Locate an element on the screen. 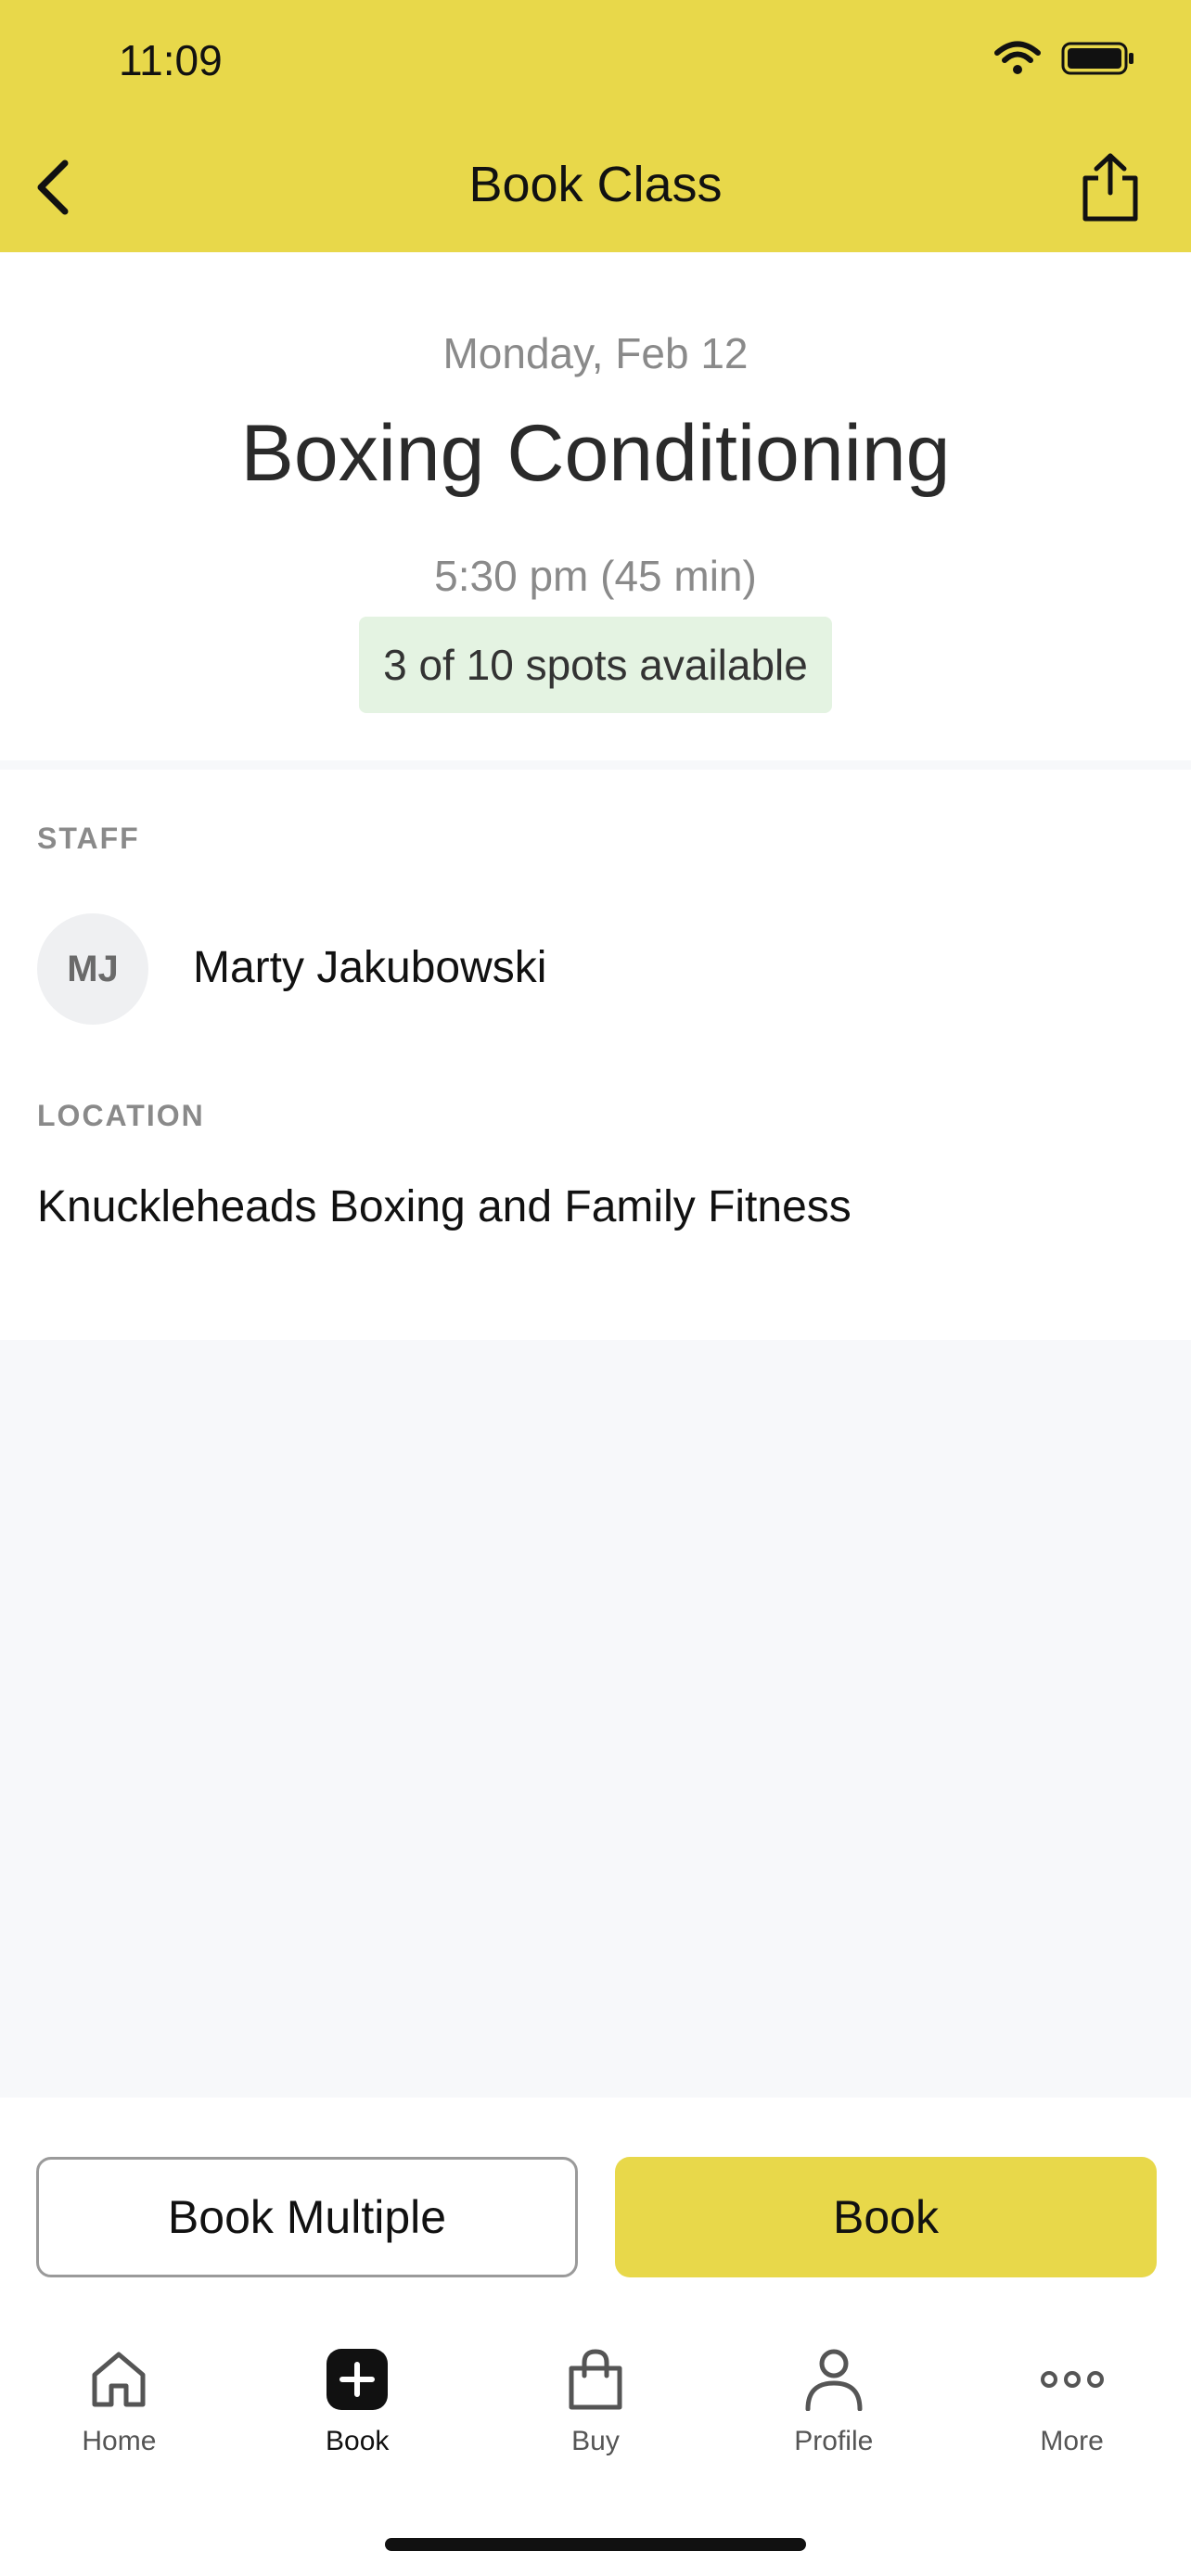 This screenshot has height=2576, width=1191. staff-section-label: STAFF is located at coordinates (88, 839).